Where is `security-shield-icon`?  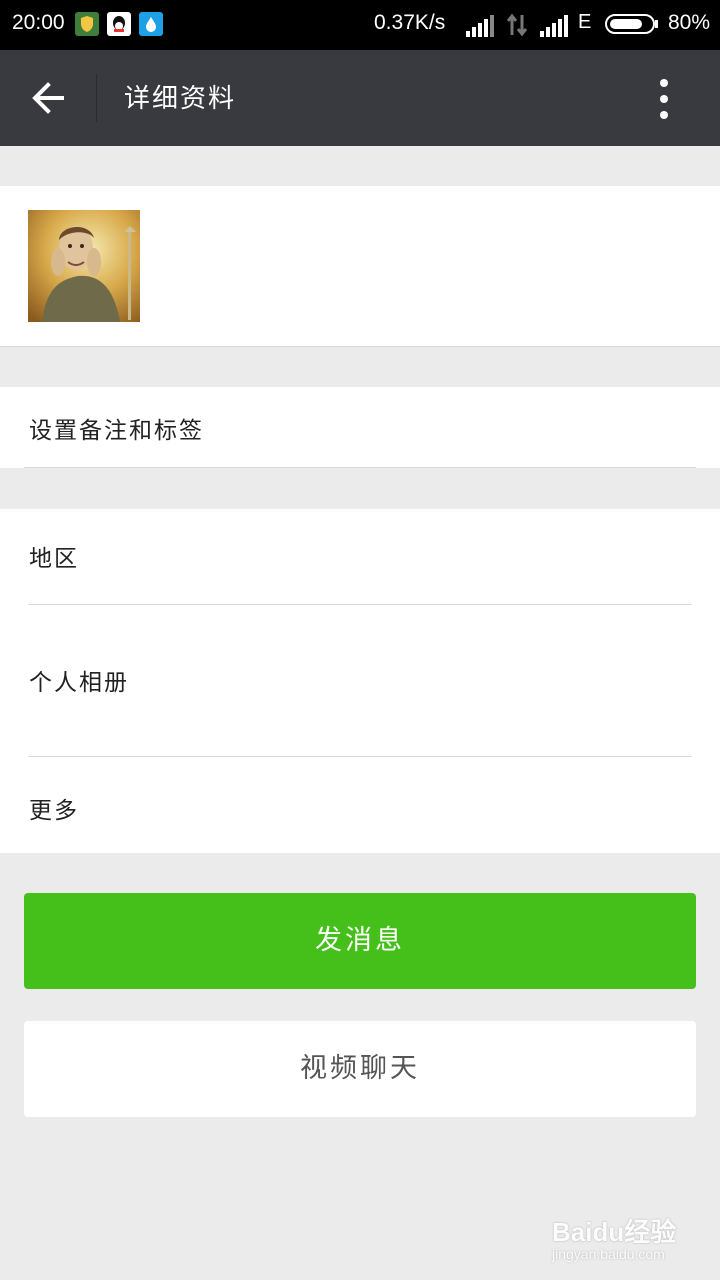
security-shield-icon is located at coordinates (87, 24).